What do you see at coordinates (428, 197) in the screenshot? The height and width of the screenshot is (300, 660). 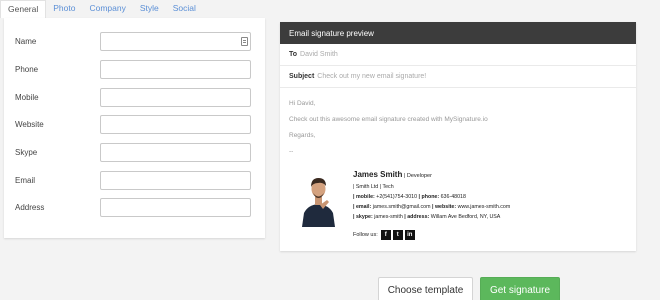 I see `phone-label: | phone:` at bounding box center [428, 197].